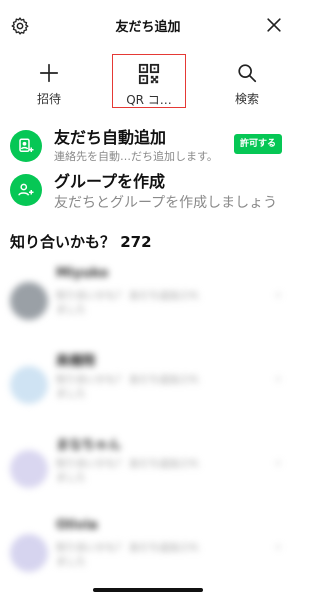 The image size is (320, 600). Describe the element at coordinates (26, 190) in the screenshot. I see `group-icon` at that location.